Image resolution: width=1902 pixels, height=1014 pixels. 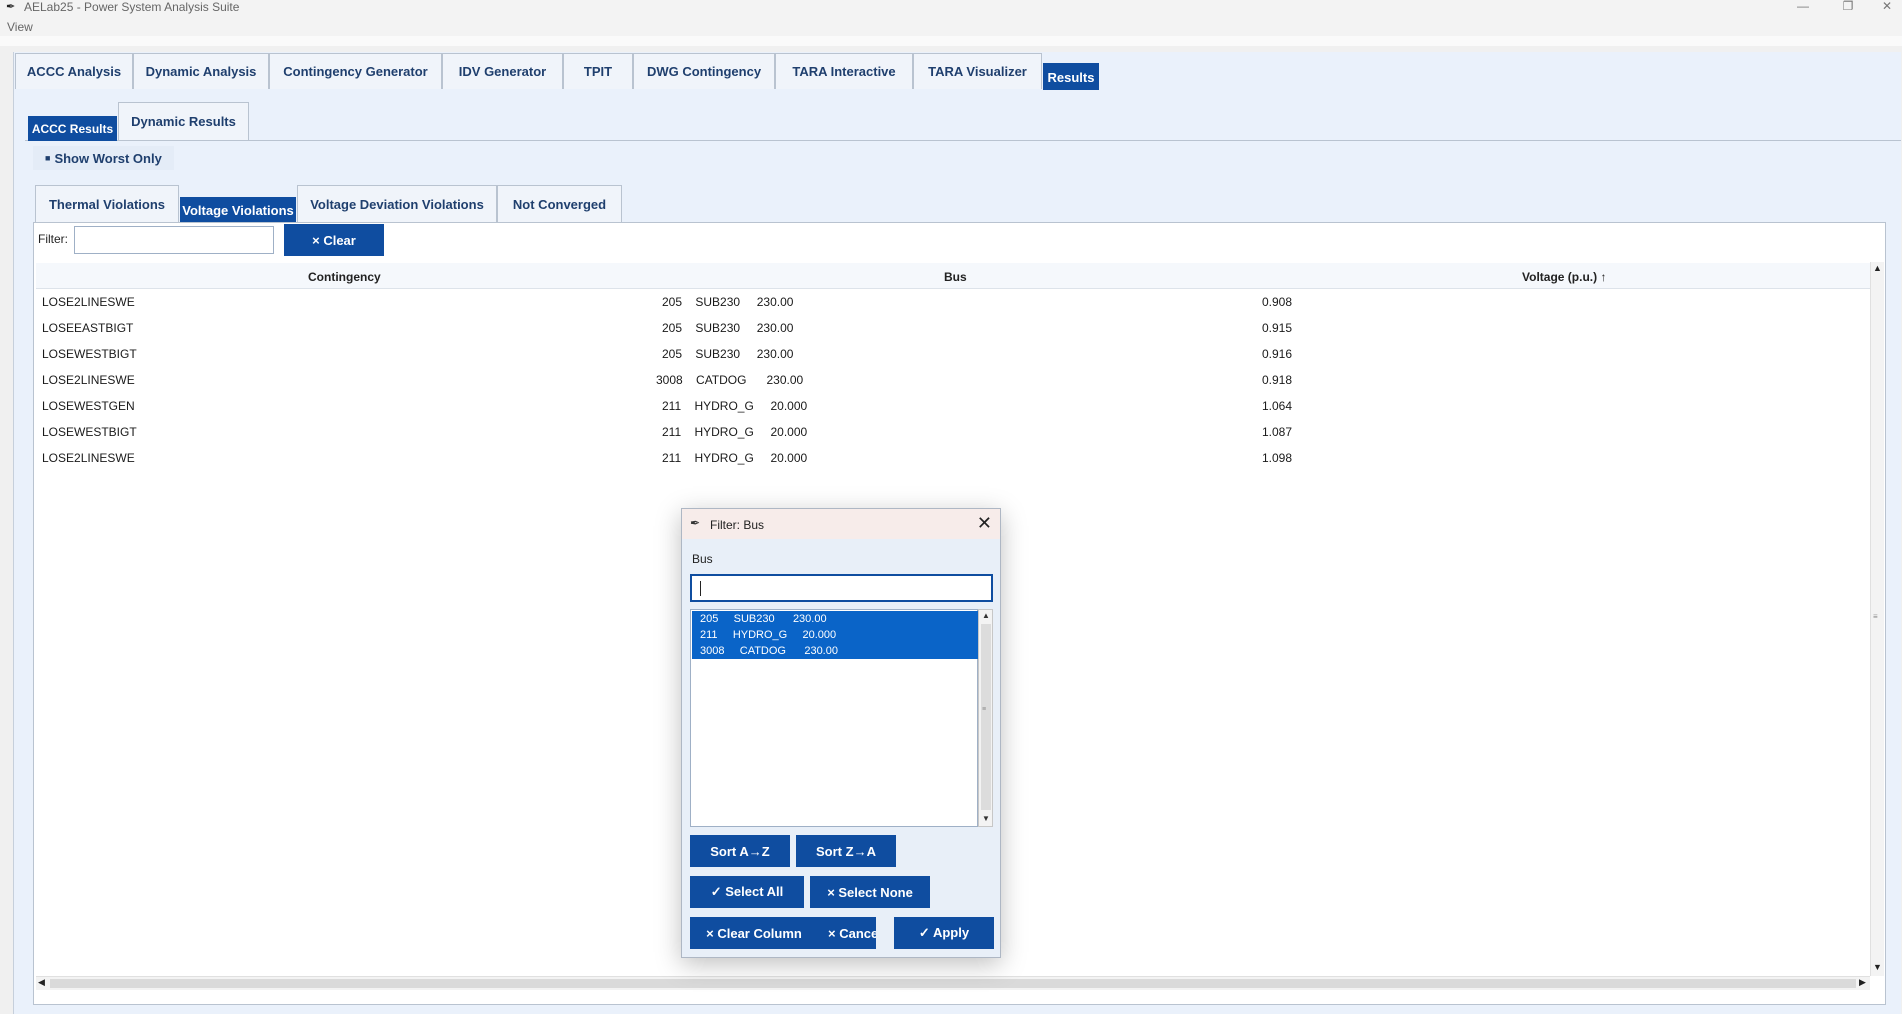 What do you see at coordinates (870, 892) in the screenshot?
I see `select-none-button: × Select None` at bounding box center [870, 892].